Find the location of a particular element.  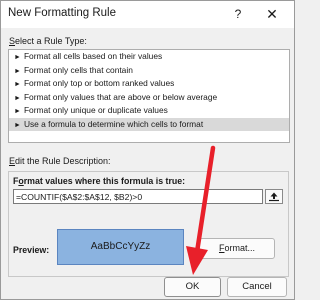

rule-type-item: ► Format only top or bottom ranked values is located at coordinates (149, 84).